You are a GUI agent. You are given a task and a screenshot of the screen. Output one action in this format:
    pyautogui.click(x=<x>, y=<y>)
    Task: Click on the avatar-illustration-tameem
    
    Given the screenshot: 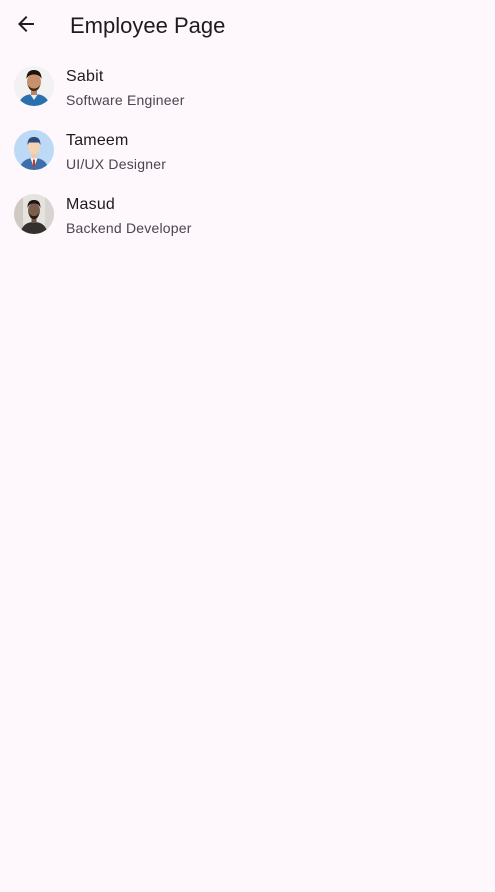 What is the action you would take?
    pyautogui.click(x=34, y=150)
    